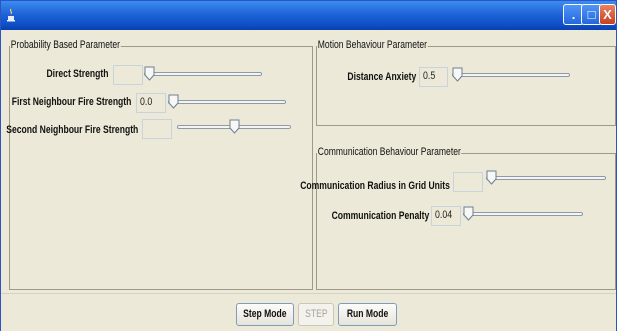 The image size is (617, 331). Describe the element at coordinates (234, 126) in the screenshot. I see `second-neighbour-slider-thumb` at that location.